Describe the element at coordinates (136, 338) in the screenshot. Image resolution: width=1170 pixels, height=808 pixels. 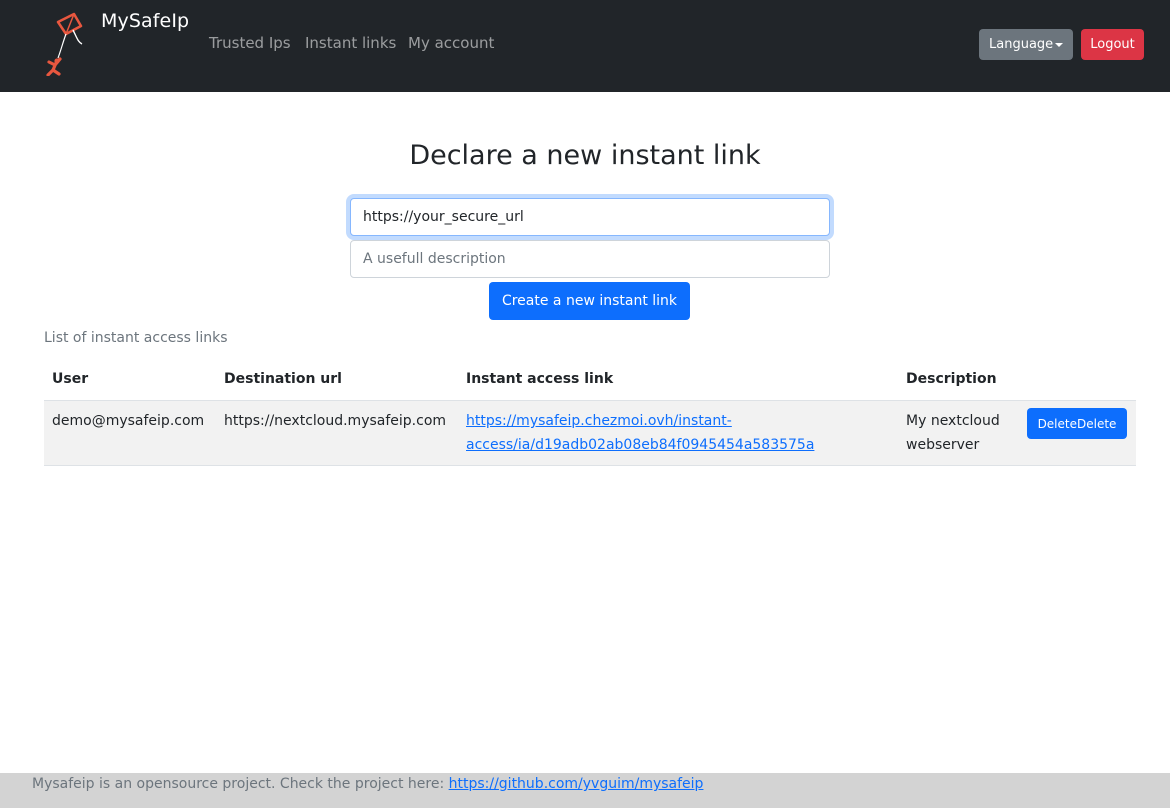
I see `list-caption: List of instant access links` at that location.